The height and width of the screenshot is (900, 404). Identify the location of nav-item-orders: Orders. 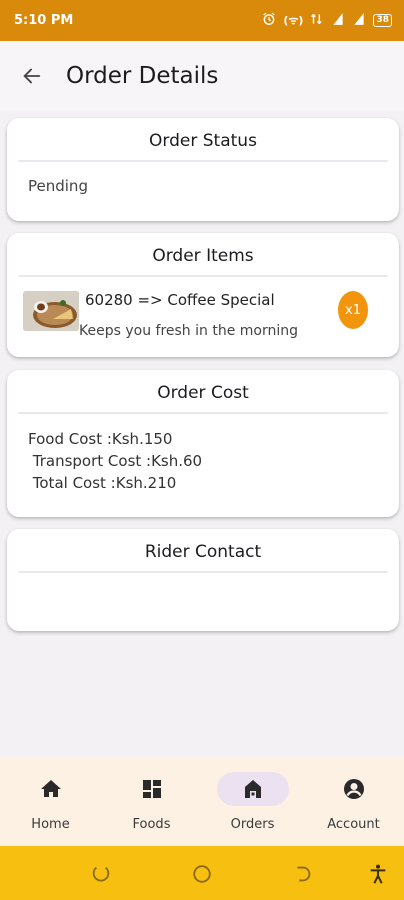
(252, 801).